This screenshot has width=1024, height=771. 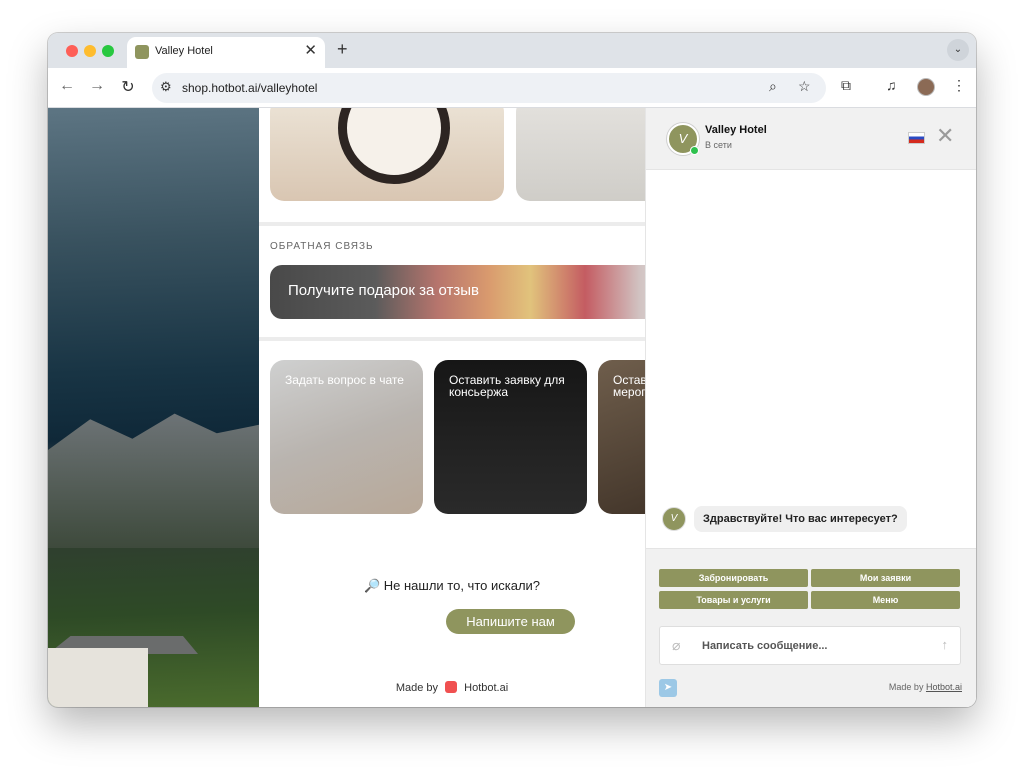 What do you see at coordinates (959, 85) in the screenshot?
I see `more-menu-icon: ⋮` at bounding box center [959, 85].